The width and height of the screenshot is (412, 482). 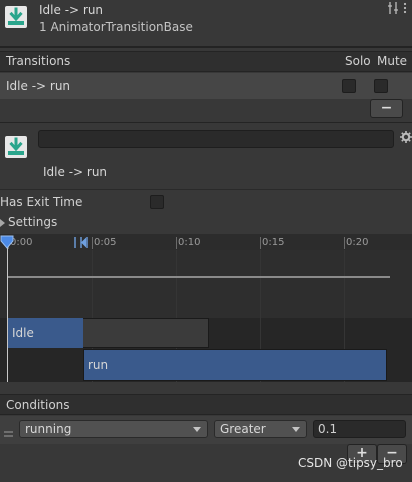 What do you see at coordinates (358, 61) in the screenshot?
I see `solo-column-label: Solo` at bounding box center [358, 61].